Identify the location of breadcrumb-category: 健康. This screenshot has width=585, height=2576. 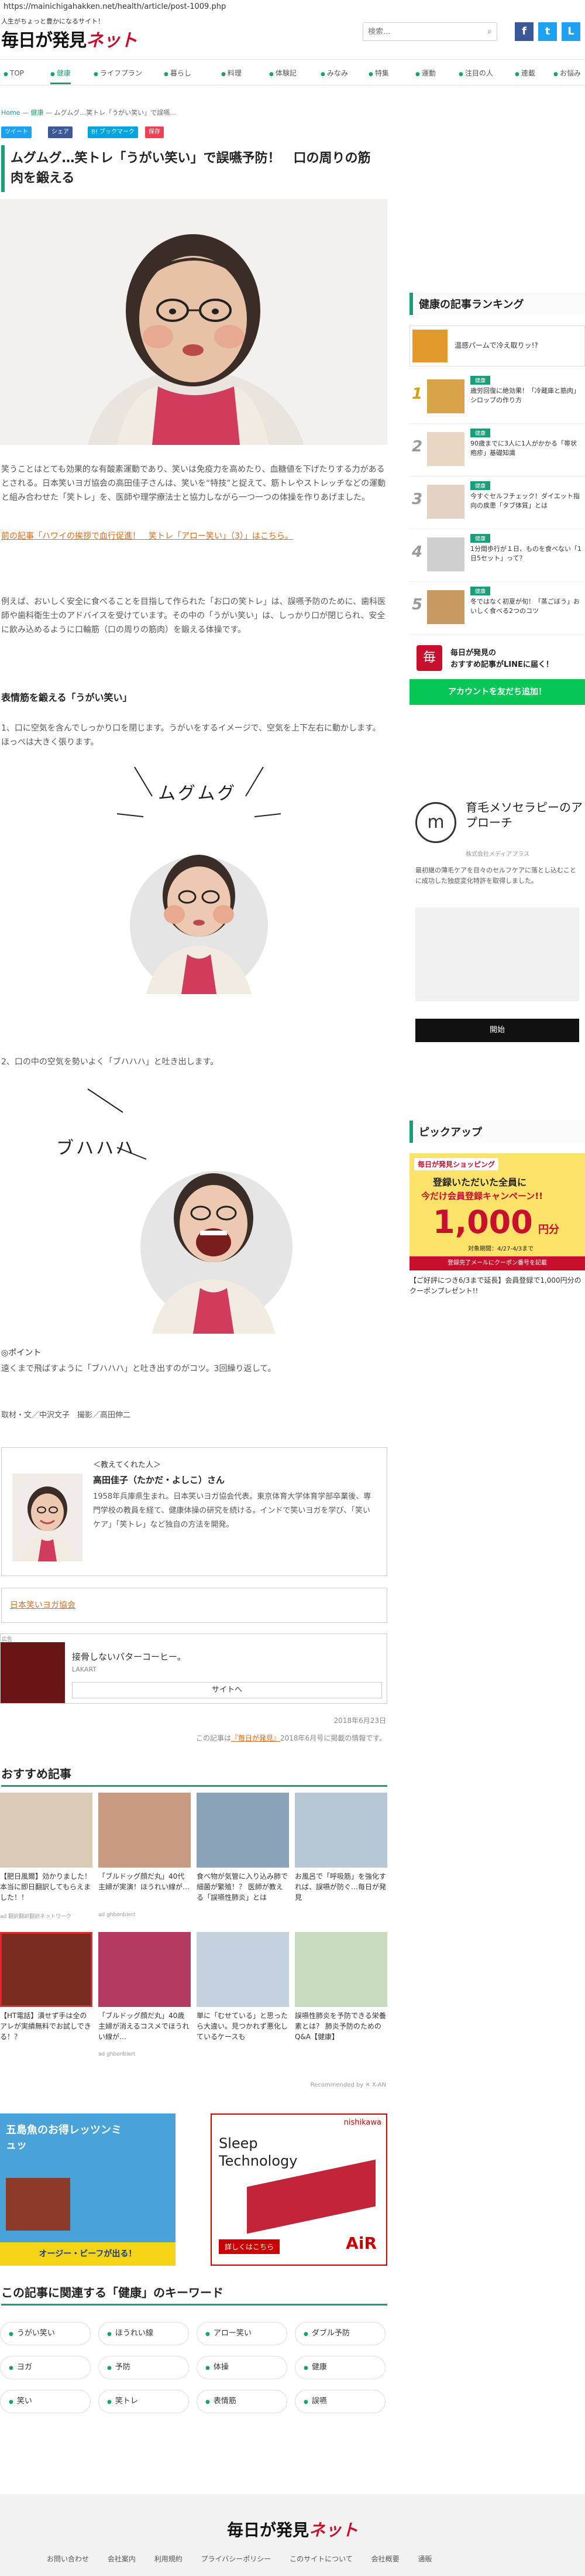
(36, 113).